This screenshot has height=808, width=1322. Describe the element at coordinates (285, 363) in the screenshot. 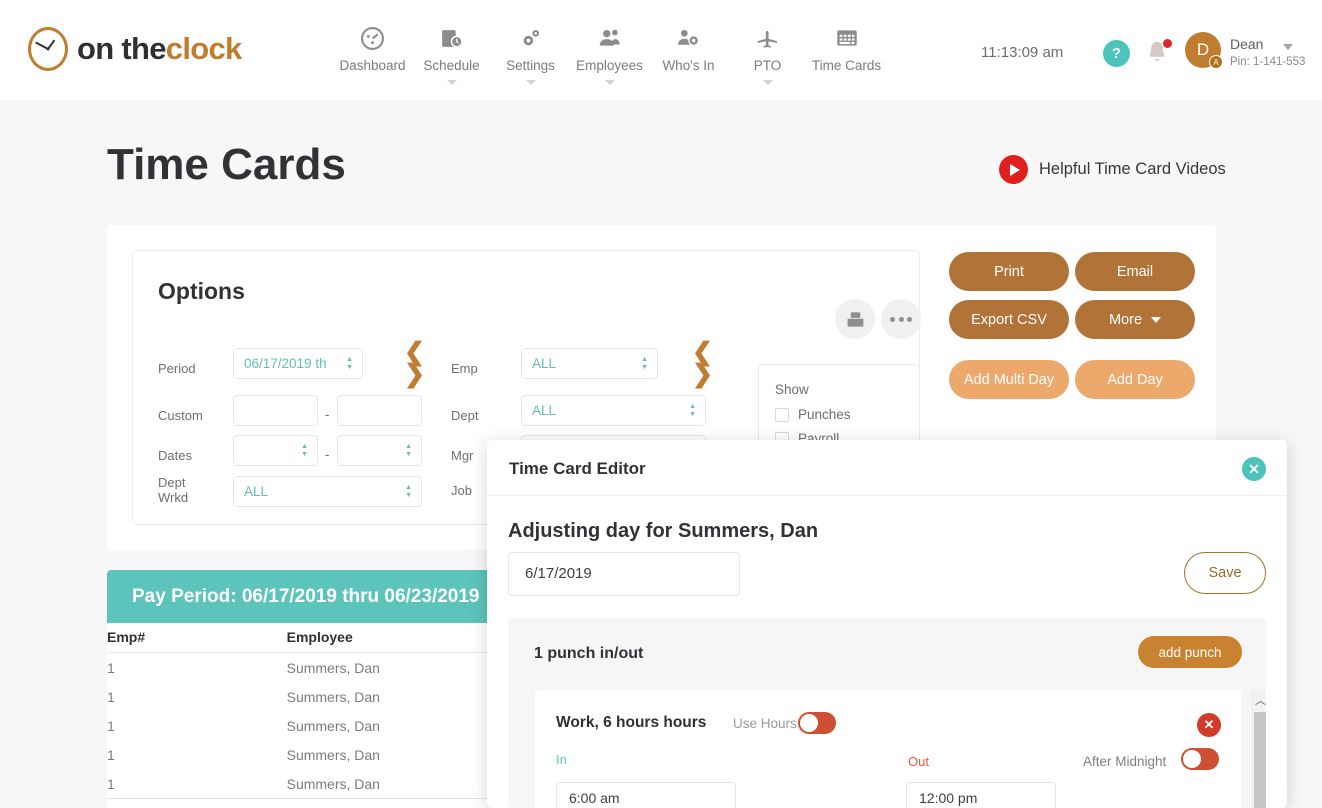

I see `period-value: 06/17/2019 th` at that location.